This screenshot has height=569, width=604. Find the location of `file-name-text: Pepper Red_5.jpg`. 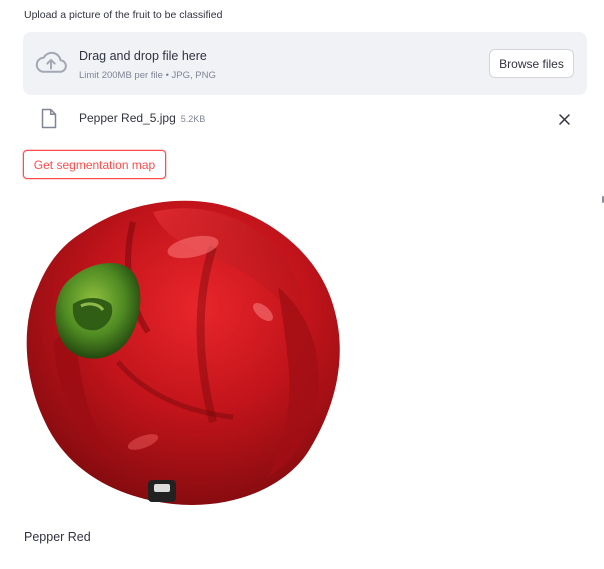

file-name-text: Pepper Red_5.jpg is located at coordinates (127, 118).